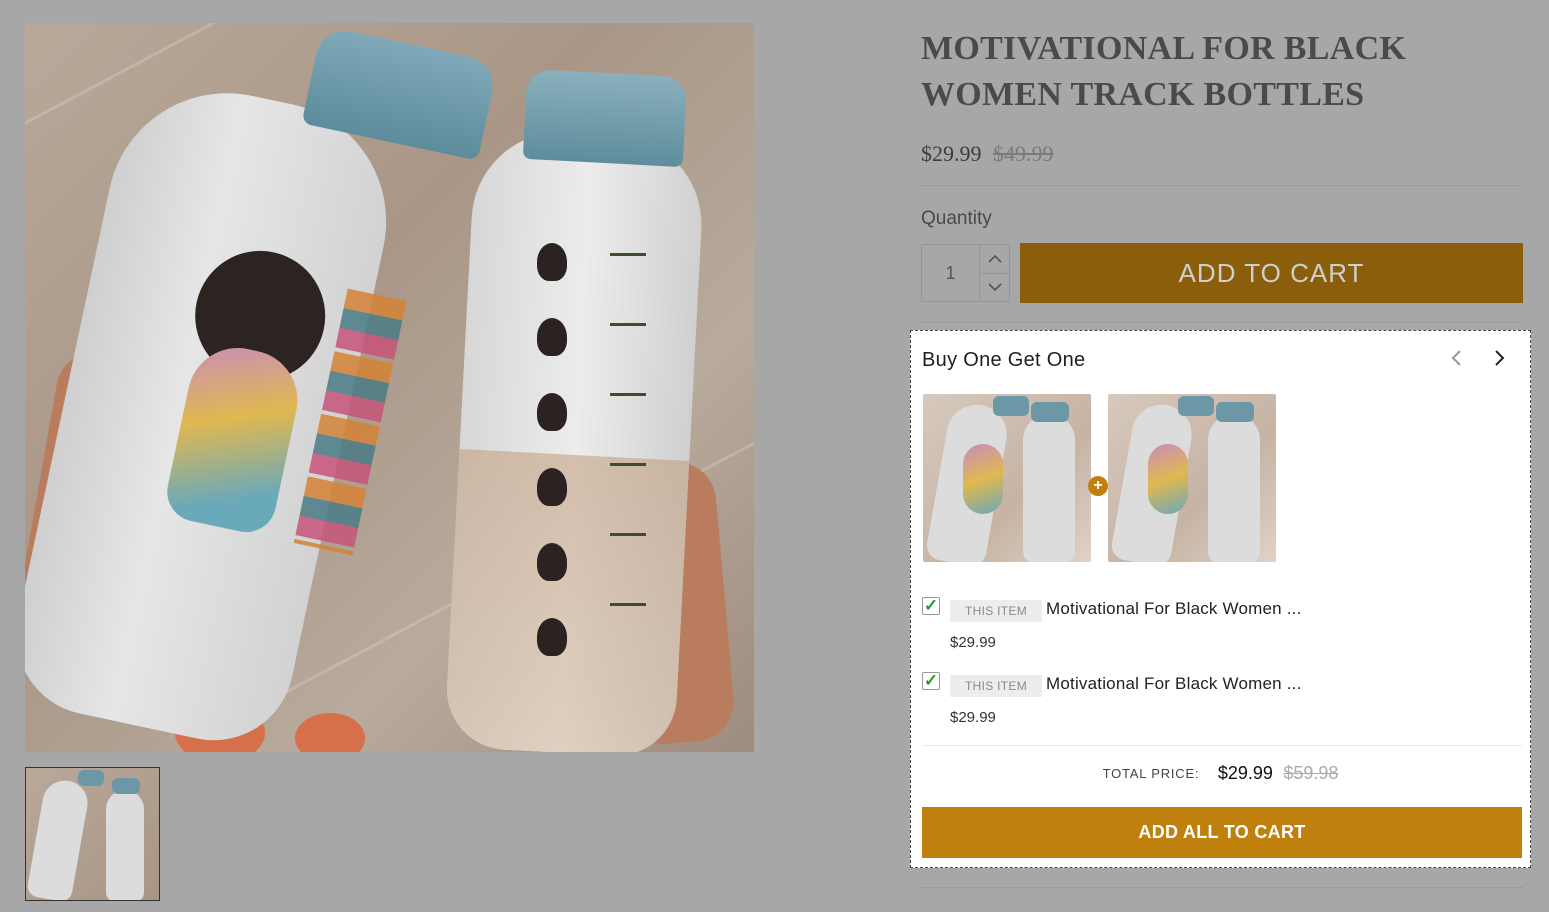 This screenshot has height=912, width=1549. I want to click on total-price-row: TOTAL PRICE: $29.99 $59.98, so click(1220, 773).